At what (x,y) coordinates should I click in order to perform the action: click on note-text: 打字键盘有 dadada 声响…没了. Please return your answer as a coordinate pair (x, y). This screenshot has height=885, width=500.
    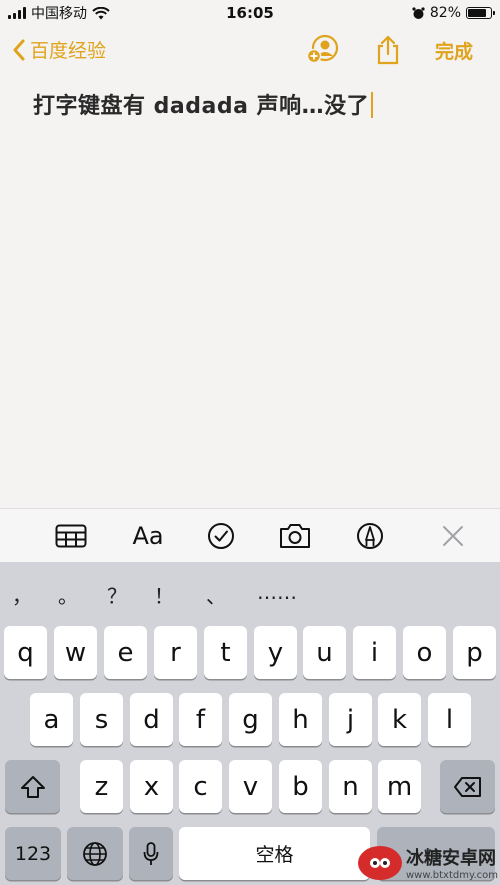
    Looking at the image, I should click on (201, 106).